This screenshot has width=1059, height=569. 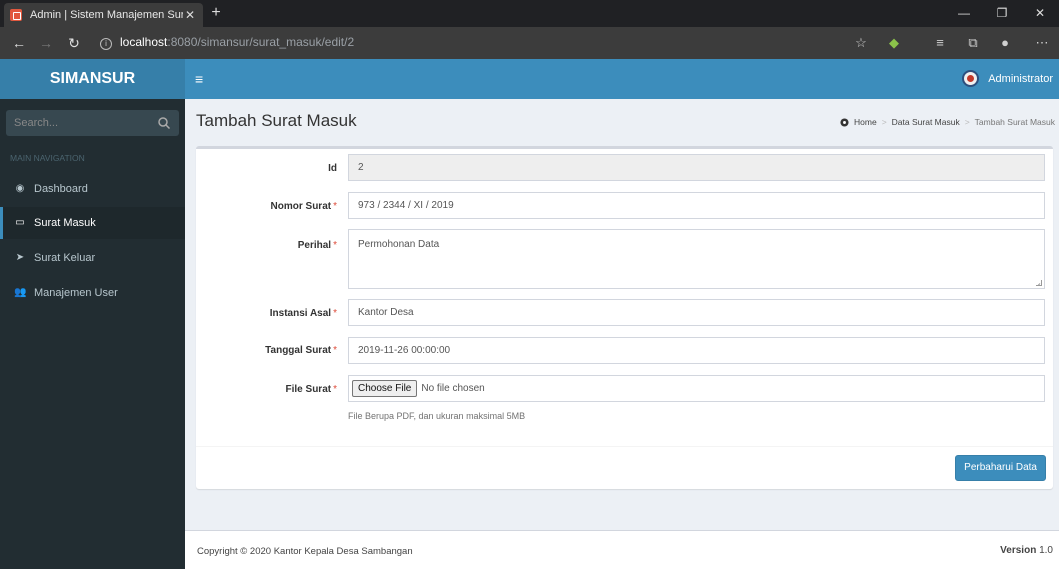 I want to click on id-field: 2, so click(x=696, y=167).